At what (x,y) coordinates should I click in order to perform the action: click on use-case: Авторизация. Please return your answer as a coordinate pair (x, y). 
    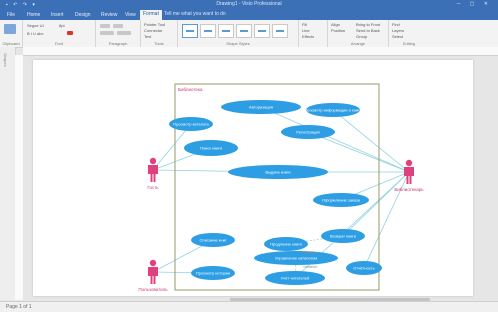
    Looking at the image, I should click on (261, 107).